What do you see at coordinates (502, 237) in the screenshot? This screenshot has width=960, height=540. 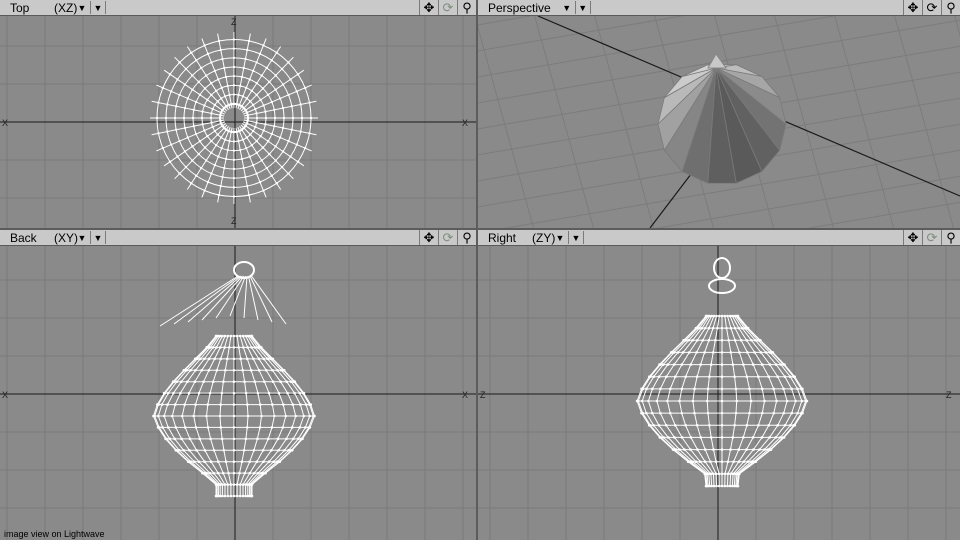 I see `viewport-name: Right` at bounding box center [502, 237].